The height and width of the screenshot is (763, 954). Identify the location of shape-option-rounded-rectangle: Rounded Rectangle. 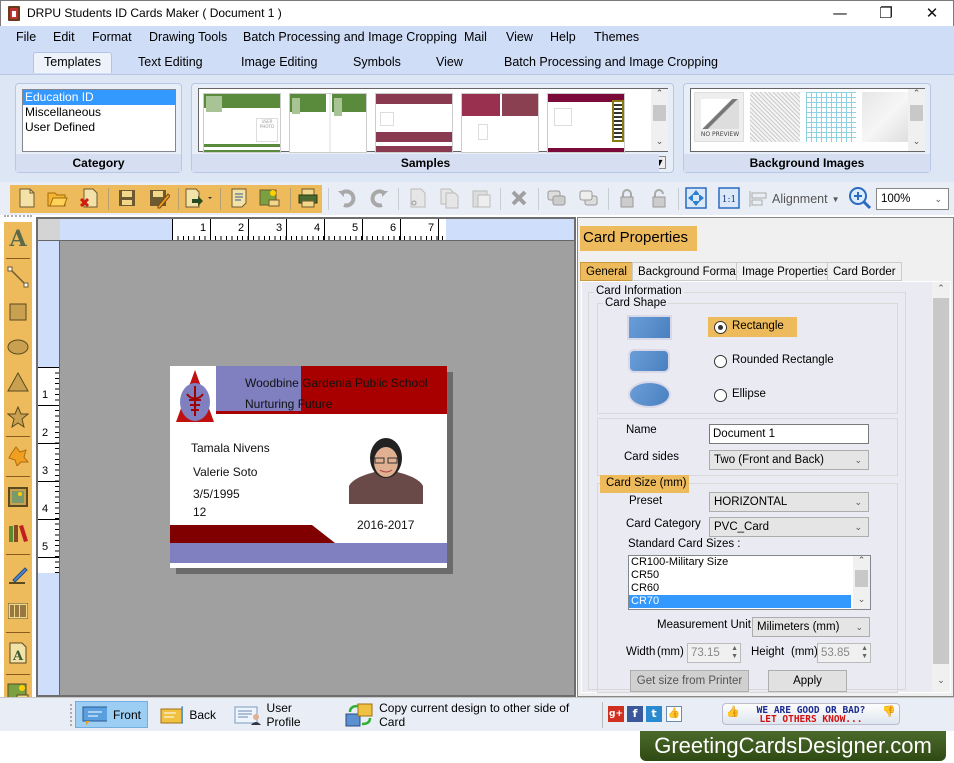
(778, 362).